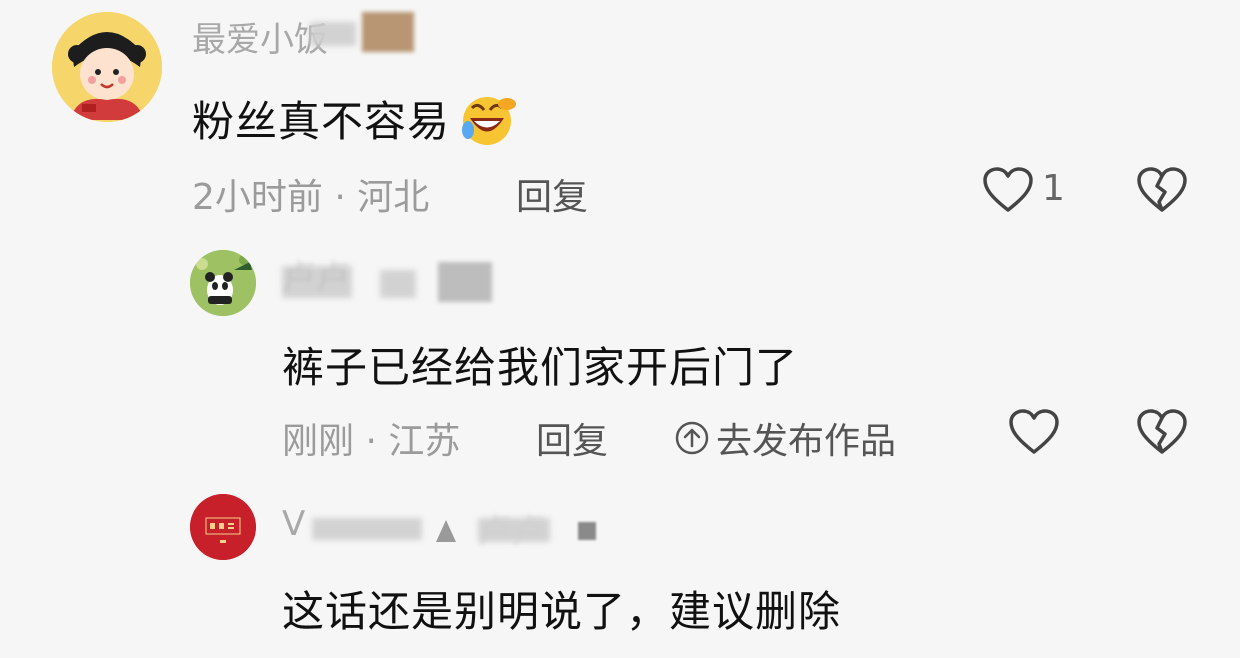 The image size is (1240, 658). What do you see at coordinates (562, 611) in the screenshot?
I see `comment-text: 这话还是别明说了，建议删除` at bounding box center [562, 611].